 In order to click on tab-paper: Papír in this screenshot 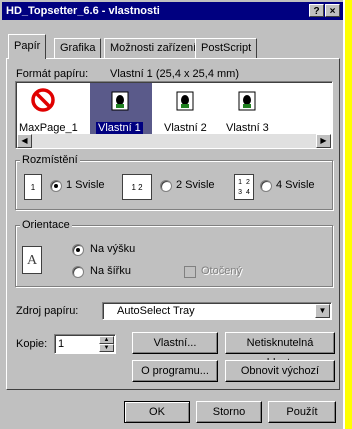, I will do `click(27, 46)`.